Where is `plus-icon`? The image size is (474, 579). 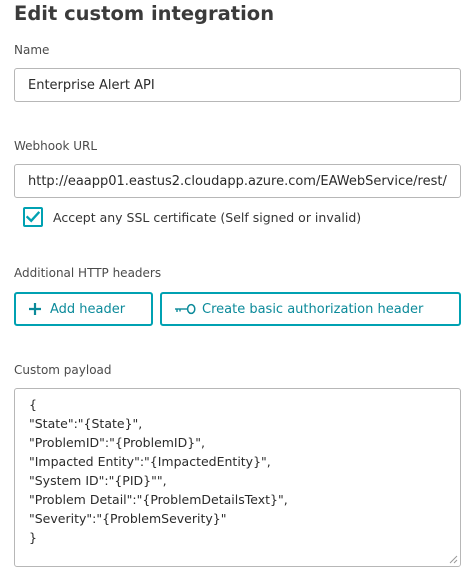
plus-icon is located at coordinates (35, 309).